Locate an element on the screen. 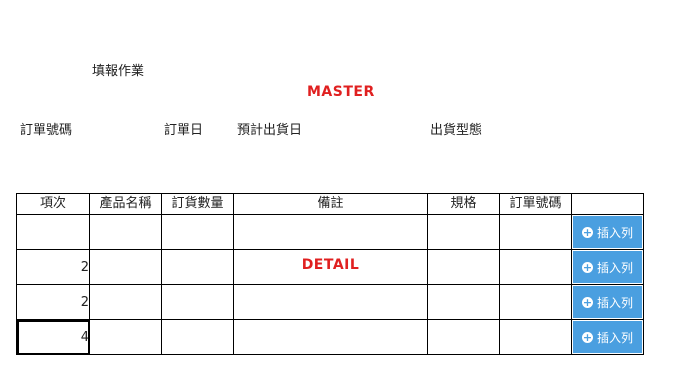  header-item-no: 項次 is located at coordinates (53, 204).